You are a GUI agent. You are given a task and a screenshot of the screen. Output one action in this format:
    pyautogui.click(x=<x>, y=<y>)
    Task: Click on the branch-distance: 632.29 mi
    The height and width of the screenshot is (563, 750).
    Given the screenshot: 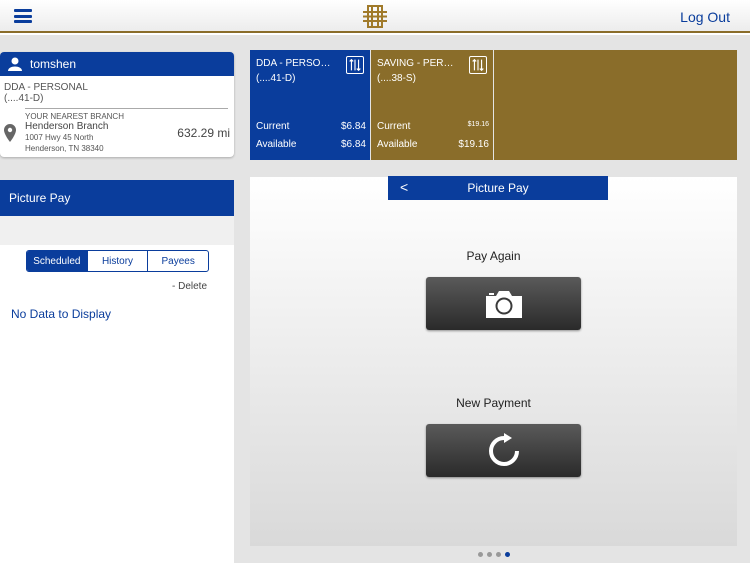 What is the action you would take?
    pyautogui.click(x=203, y=133)
    